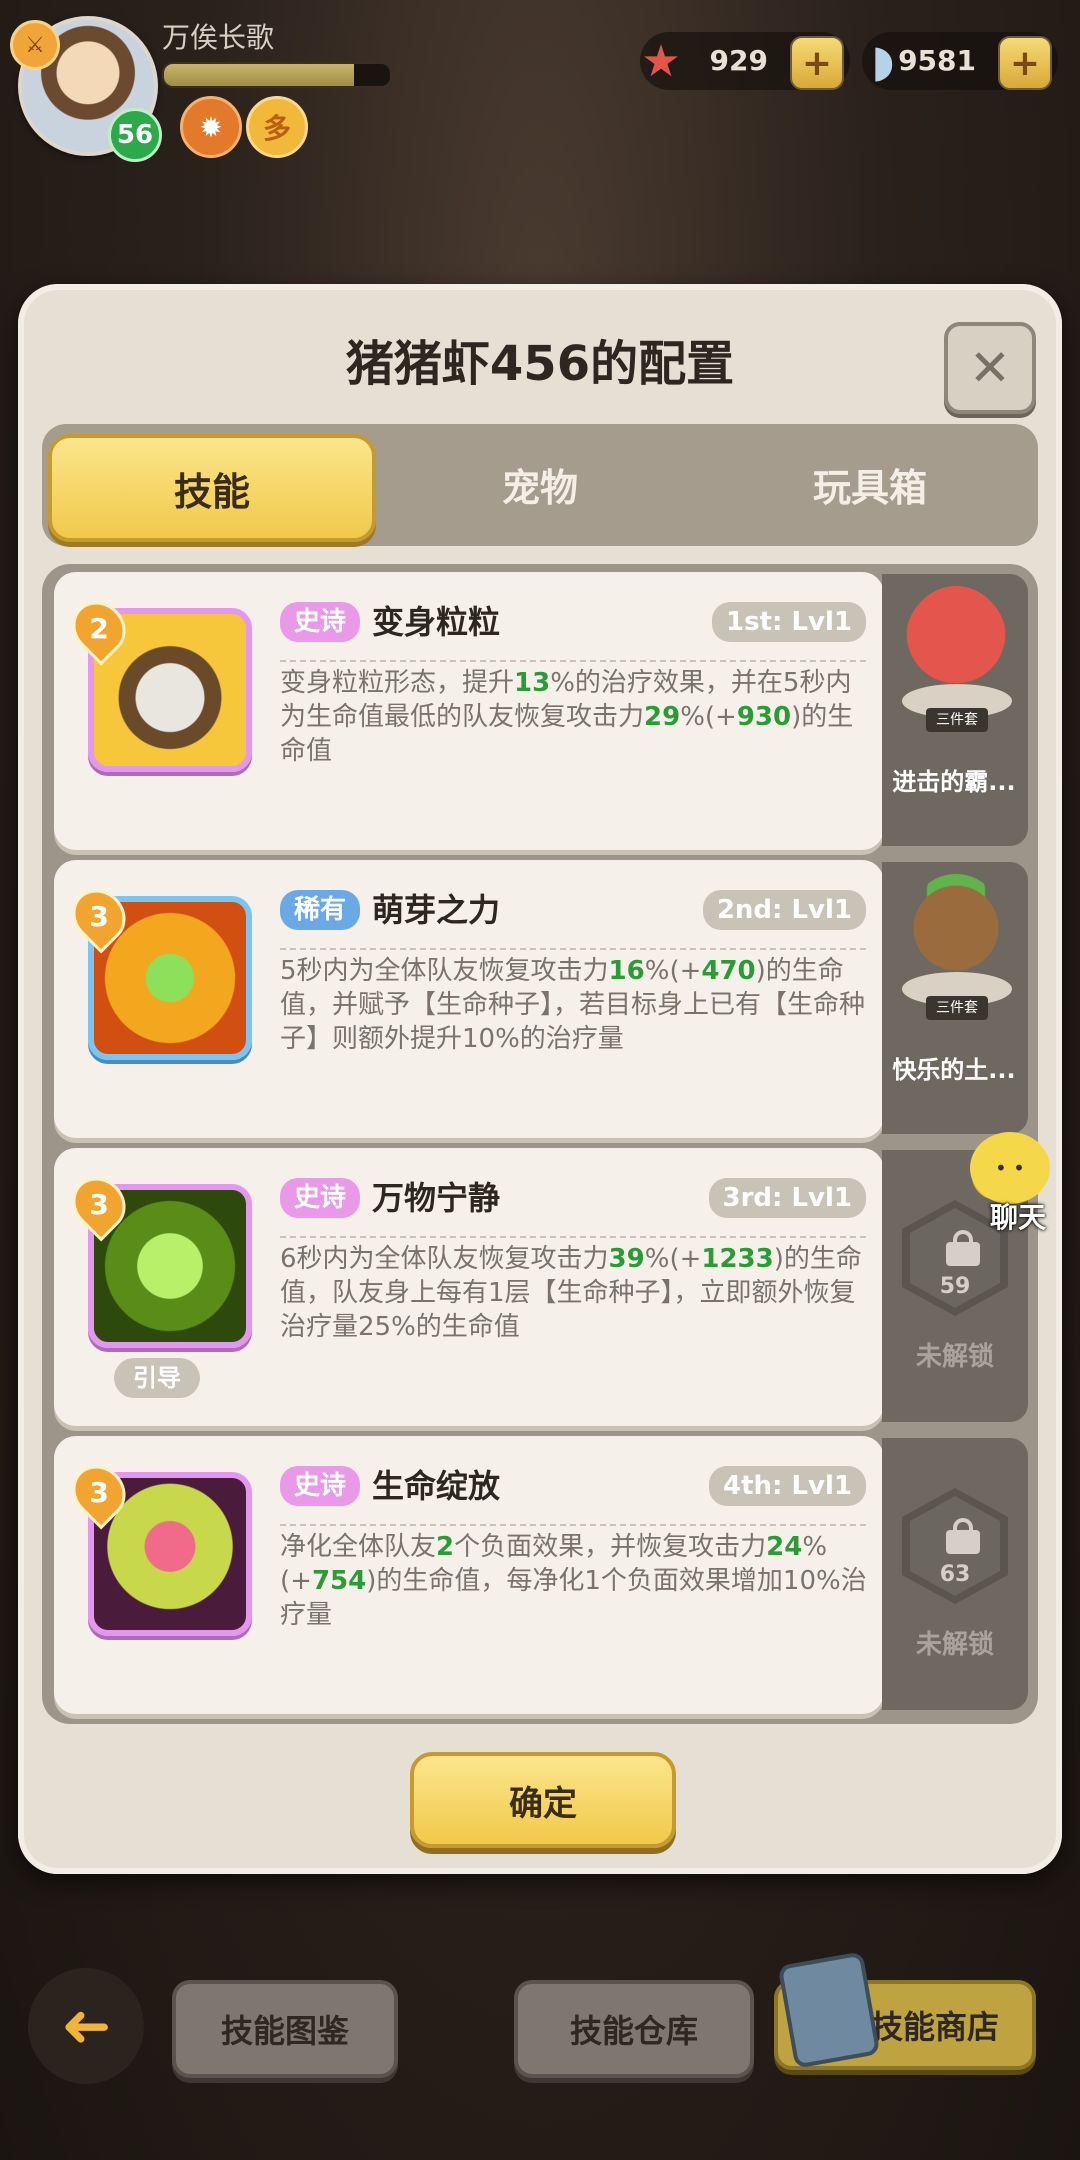 The width and height of the screenshot is (1080, 2160). I want to click on player-level-badge: 56, so click(135, 135).